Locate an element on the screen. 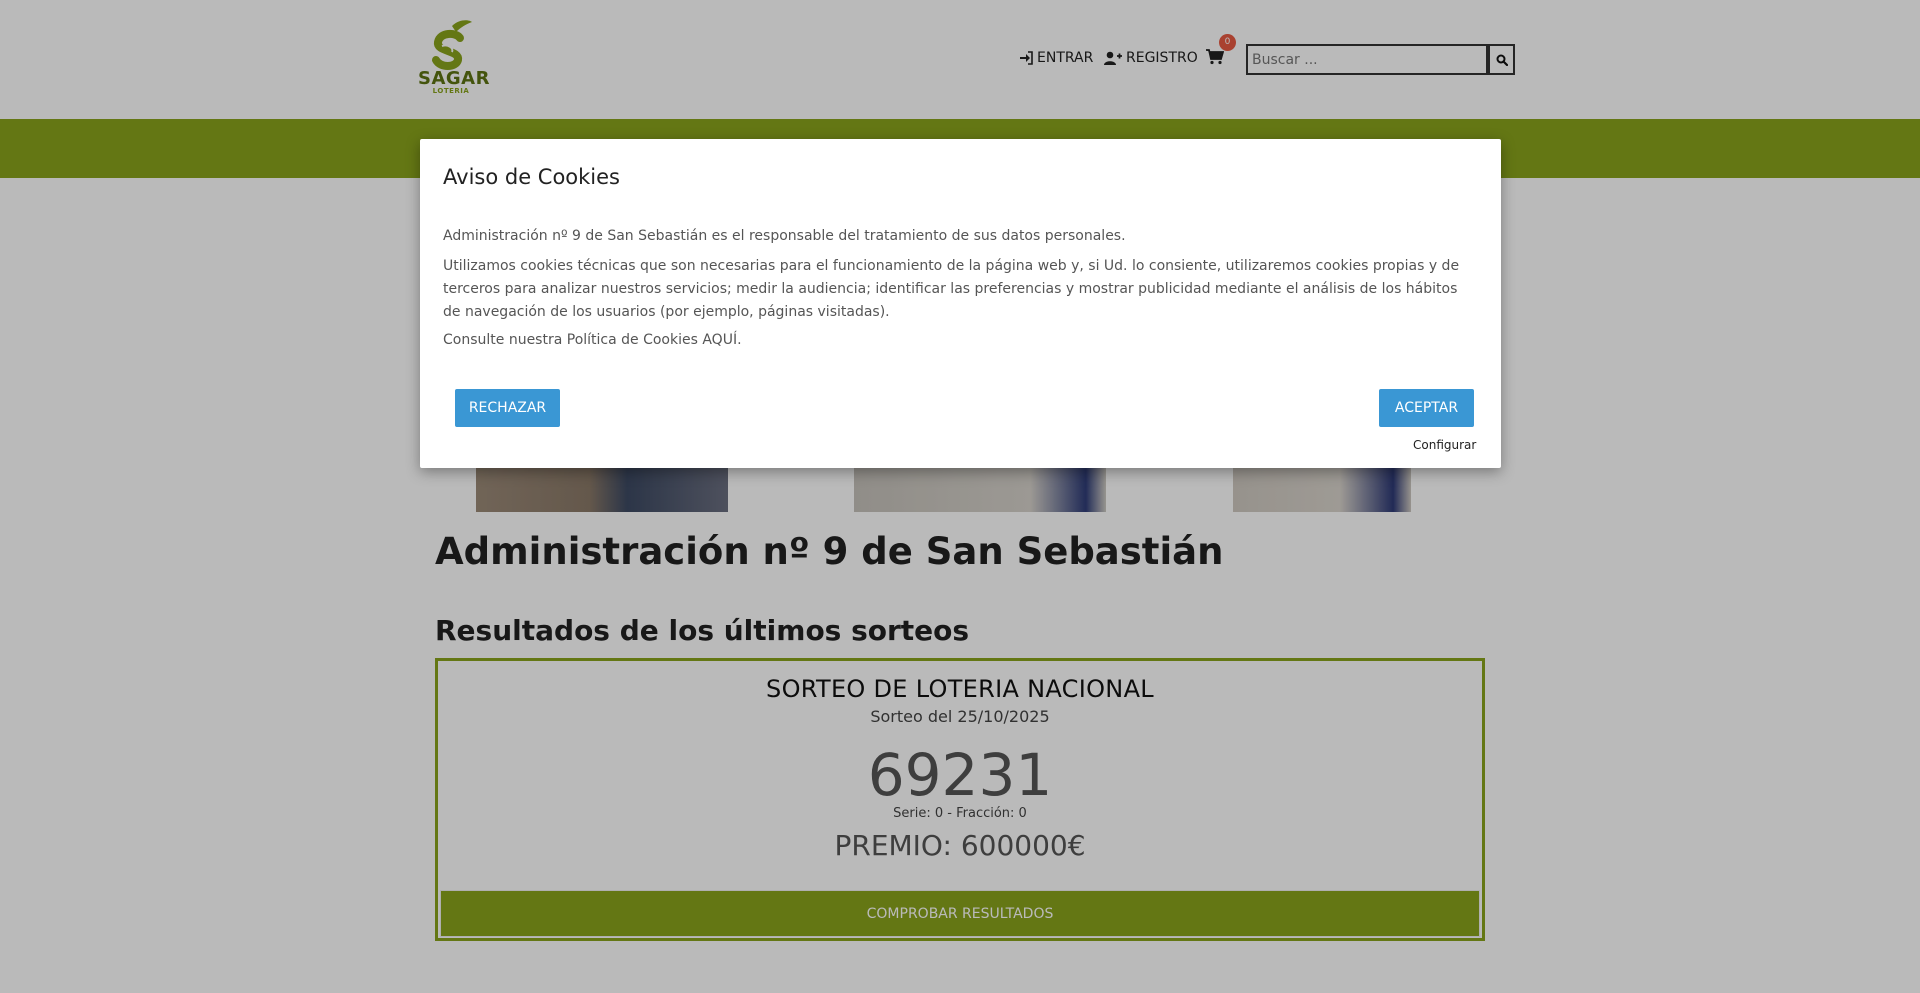 This screenshot has height=993, width=1920. accept-cookies-button: ACEPTAR is located at coordinates (1426, 408).